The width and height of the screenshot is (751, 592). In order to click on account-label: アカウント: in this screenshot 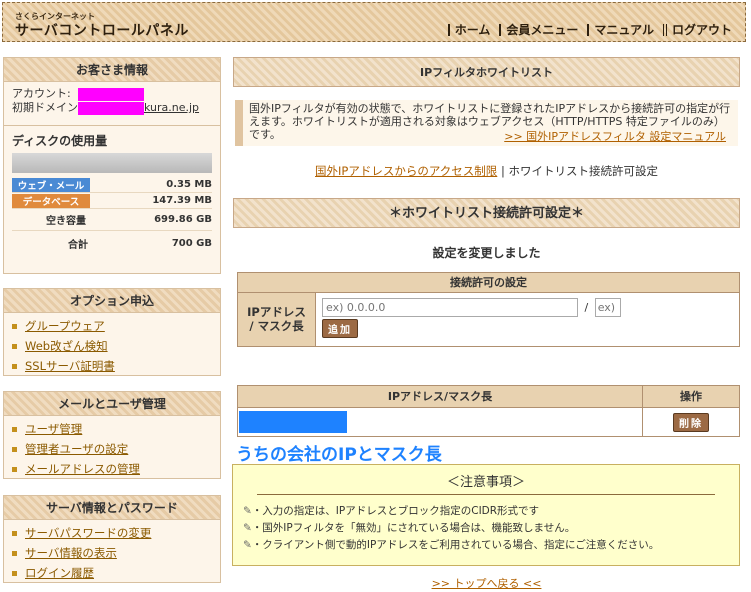, I will do `click(41, 93)`.